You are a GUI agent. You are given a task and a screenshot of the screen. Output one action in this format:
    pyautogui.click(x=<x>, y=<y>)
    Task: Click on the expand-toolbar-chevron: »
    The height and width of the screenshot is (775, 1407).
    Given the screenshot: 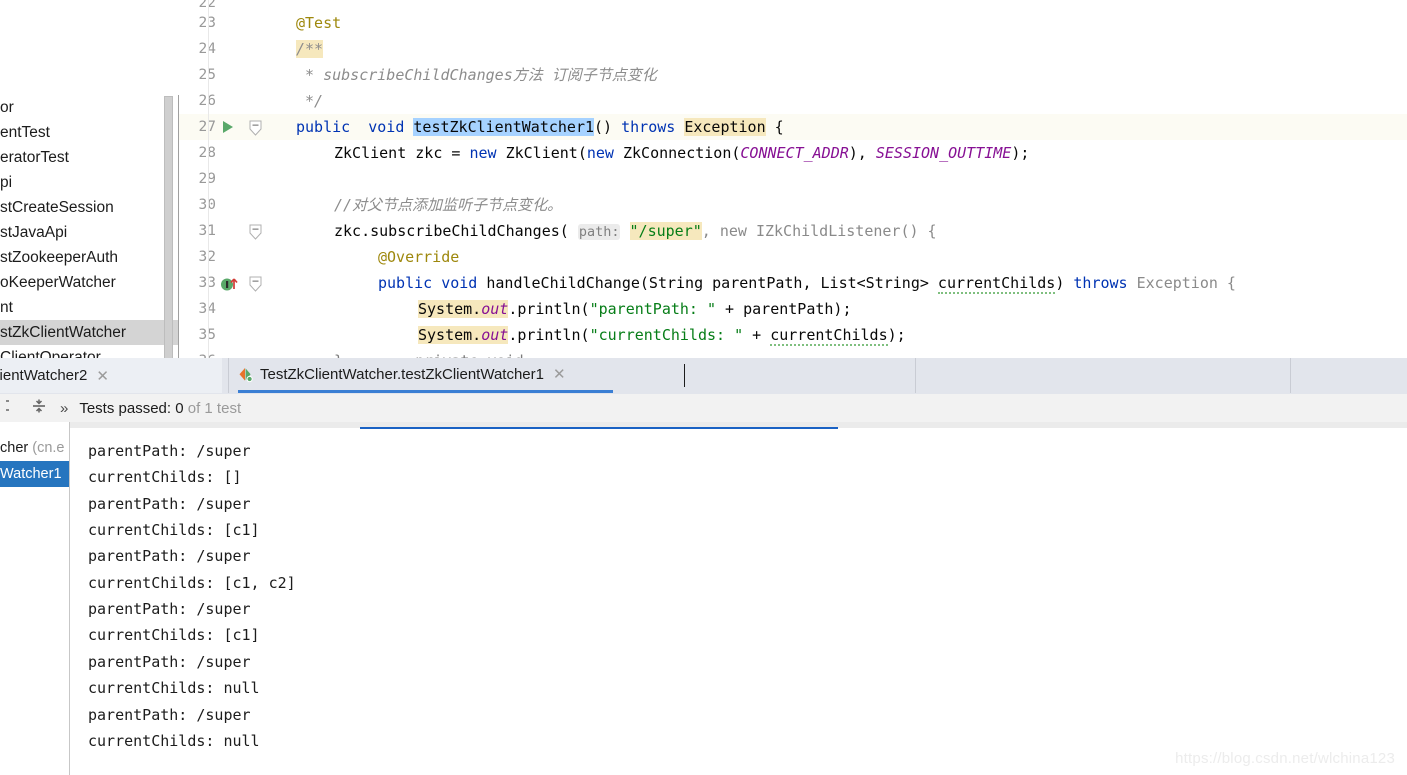 What is the action you would take?
    pyautogui.click(x=64, y=408)
    